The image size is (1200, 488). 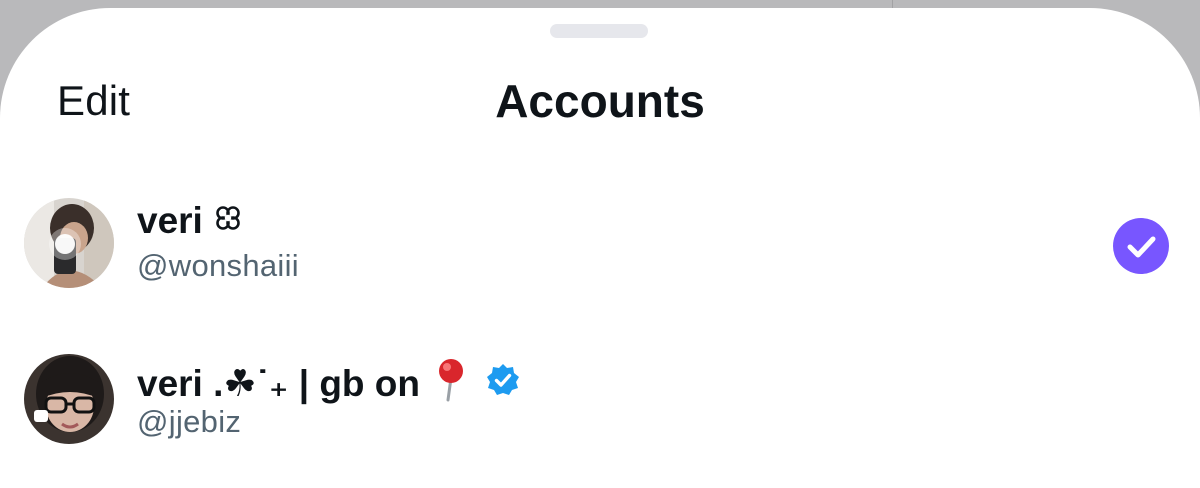 I want to click on selected-check-icon, so click(x=1141, y=246).